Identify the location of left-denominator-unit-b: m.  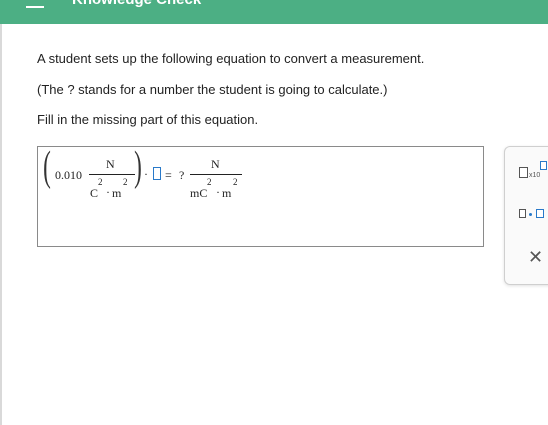
(117, 193).